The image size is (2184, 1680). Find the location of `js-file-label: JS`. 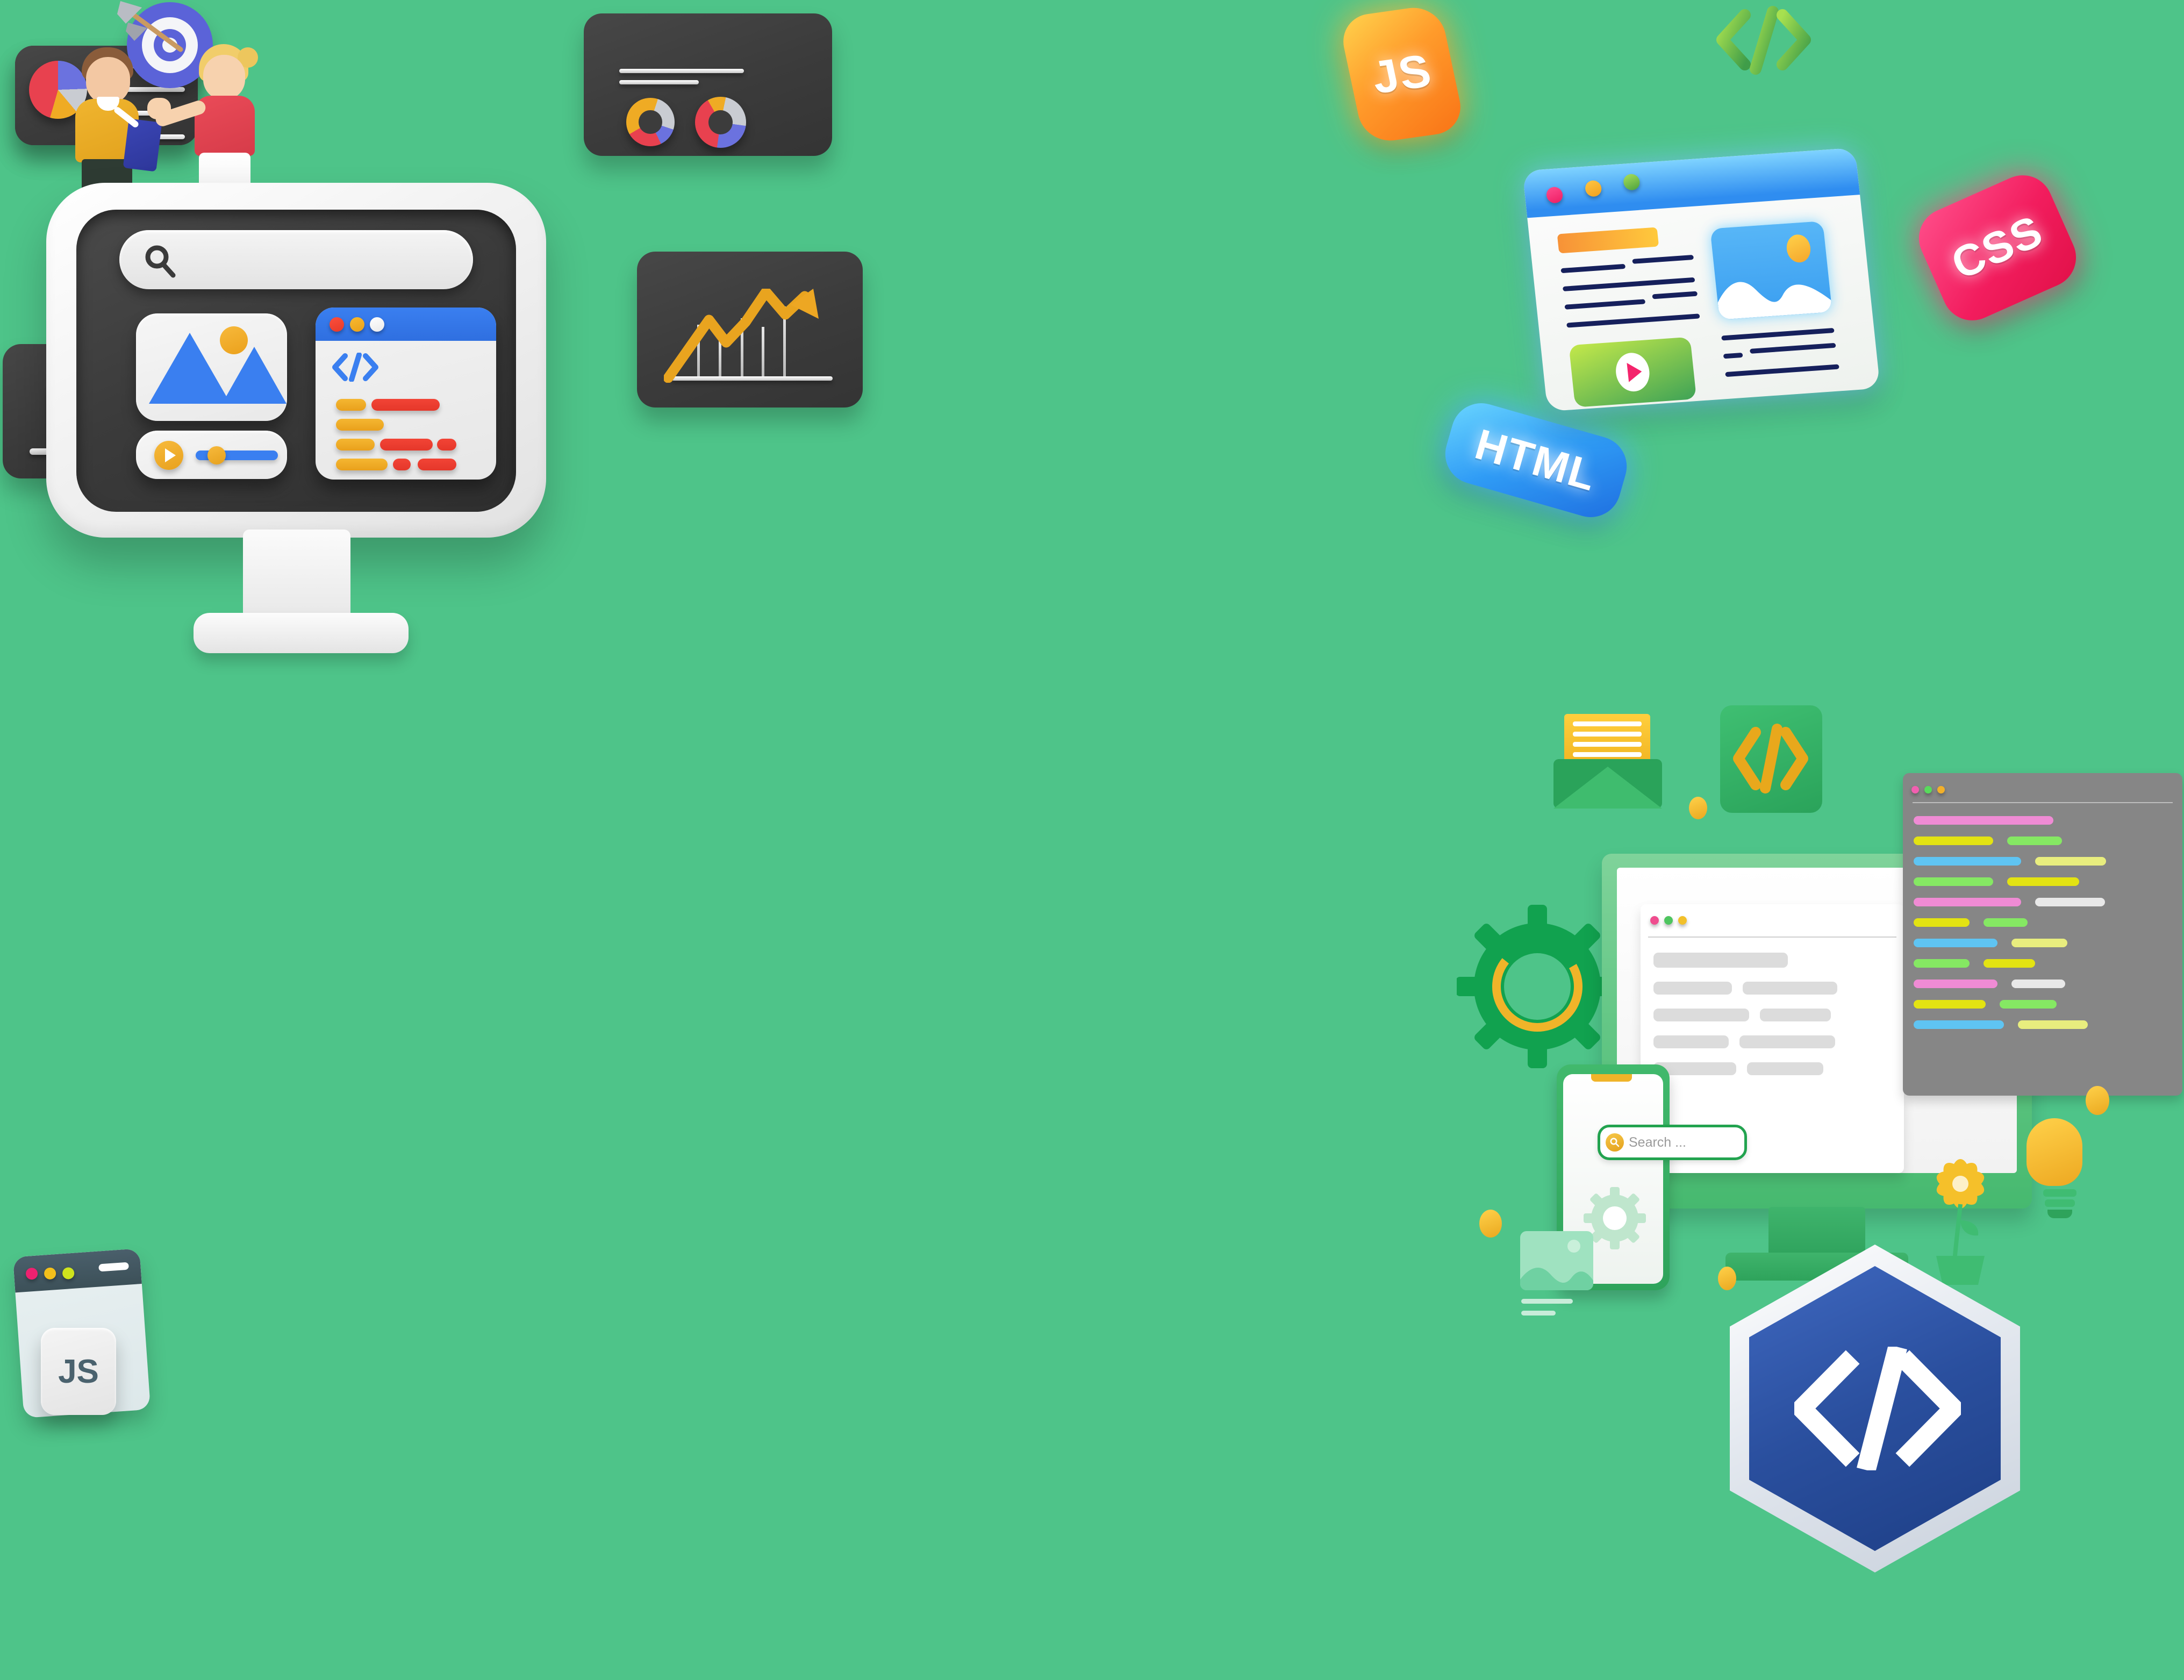

js-file-label: JS is located at coordinates (78, 1371).